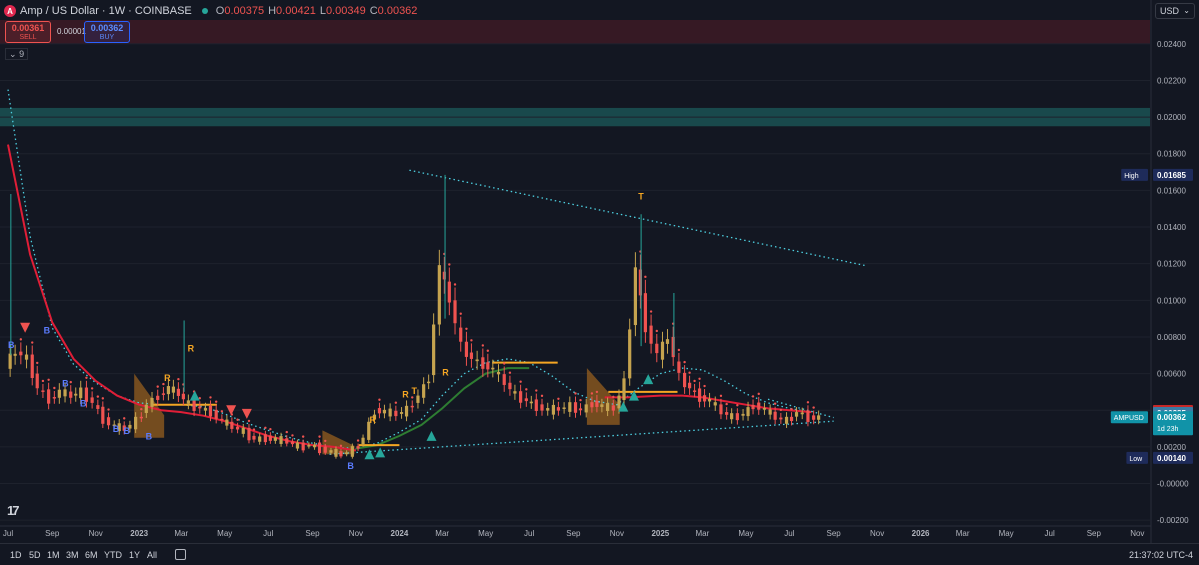 The width and height of the screenshot is (1199, 565). Describe the element at coordinates (107, 32) in the screenshot. I see `buy-button: 0.00362 BUY` at that location.